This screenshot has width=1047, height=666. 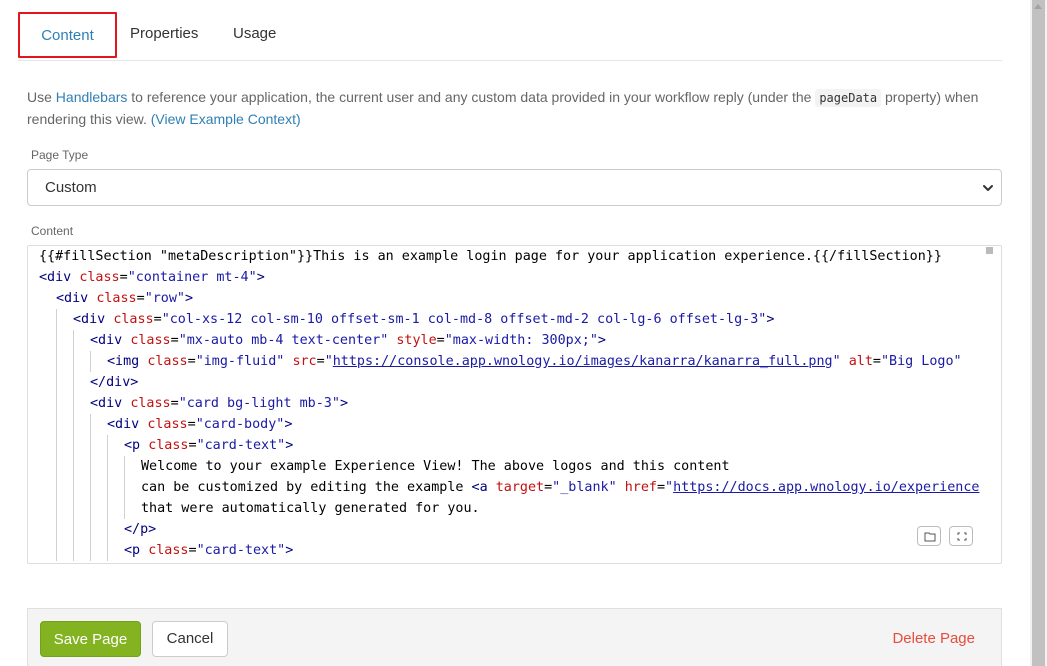 What do you see at coordinates (164, 35) in the screenshot?
I see `tab-properties: Properties` at bounding box center [164, 35].